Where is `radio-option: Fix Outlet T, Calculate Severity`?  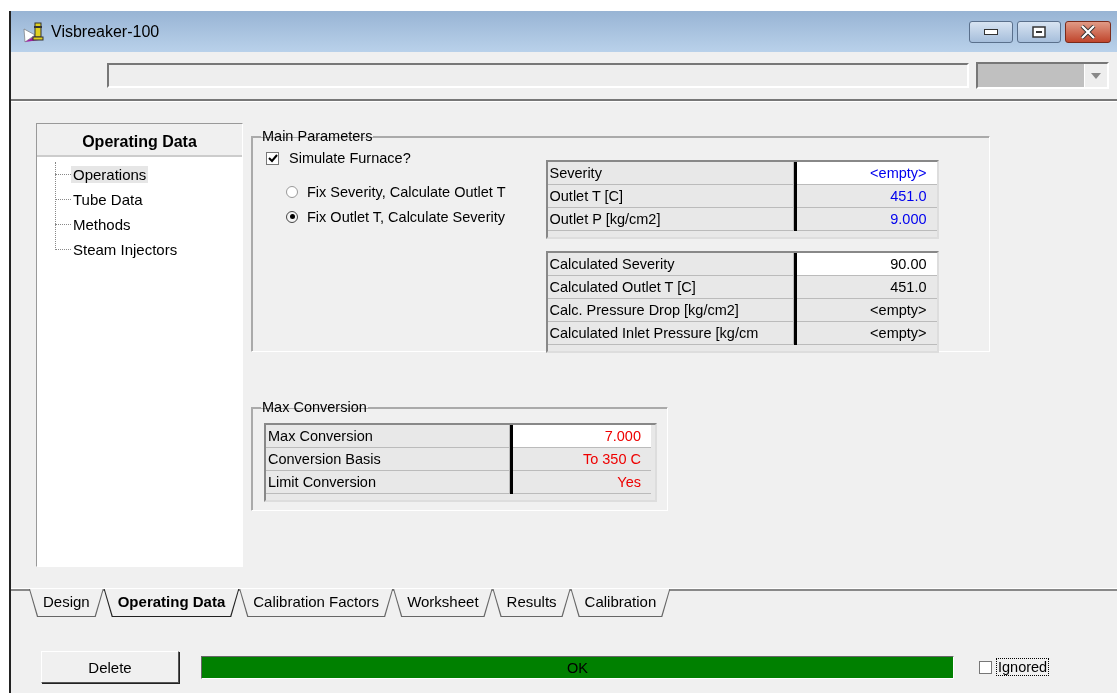 radio-option: Fix Outlet T, Calculate Severity is located at coordinates (396, 216).